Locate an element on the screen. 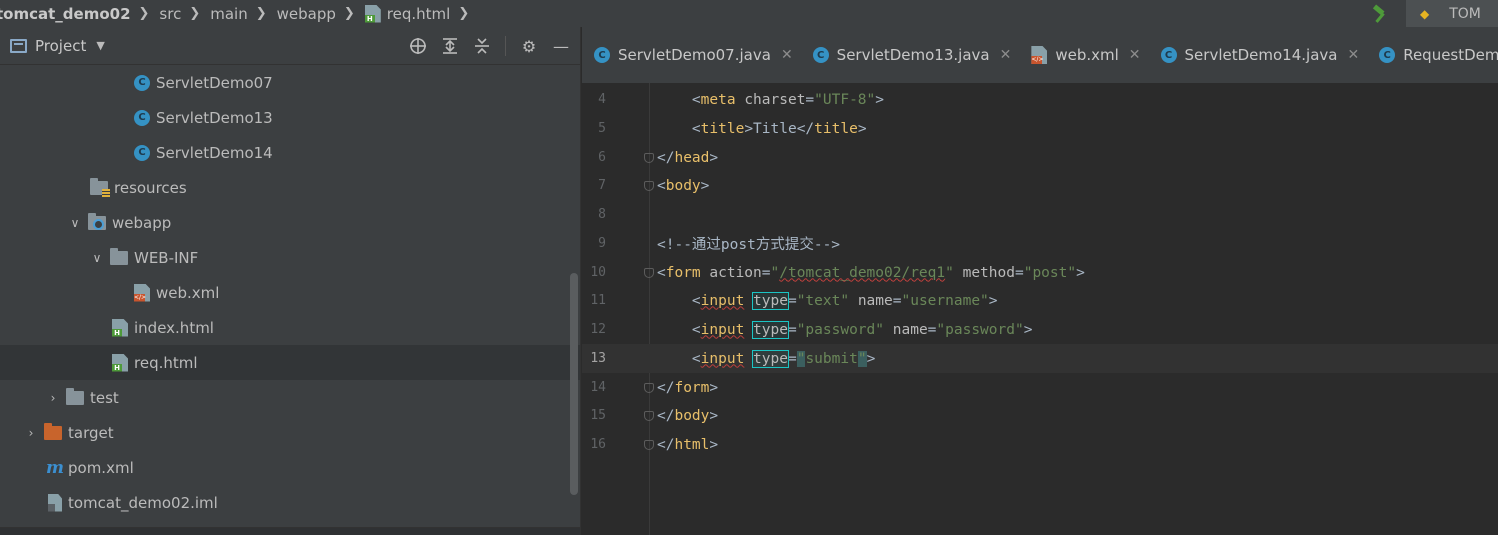  horizontal-scrollbar-track is located at coordinates (290, 531).